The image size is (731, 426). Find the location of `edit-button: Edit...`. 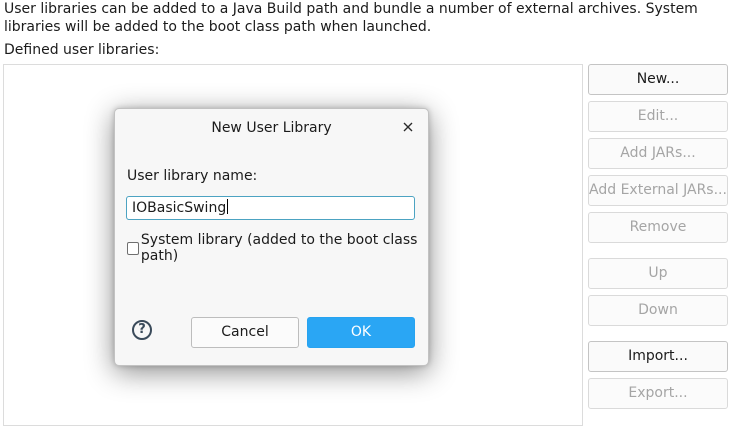

edit-button: Edit... is located at coordinates (658, 116).